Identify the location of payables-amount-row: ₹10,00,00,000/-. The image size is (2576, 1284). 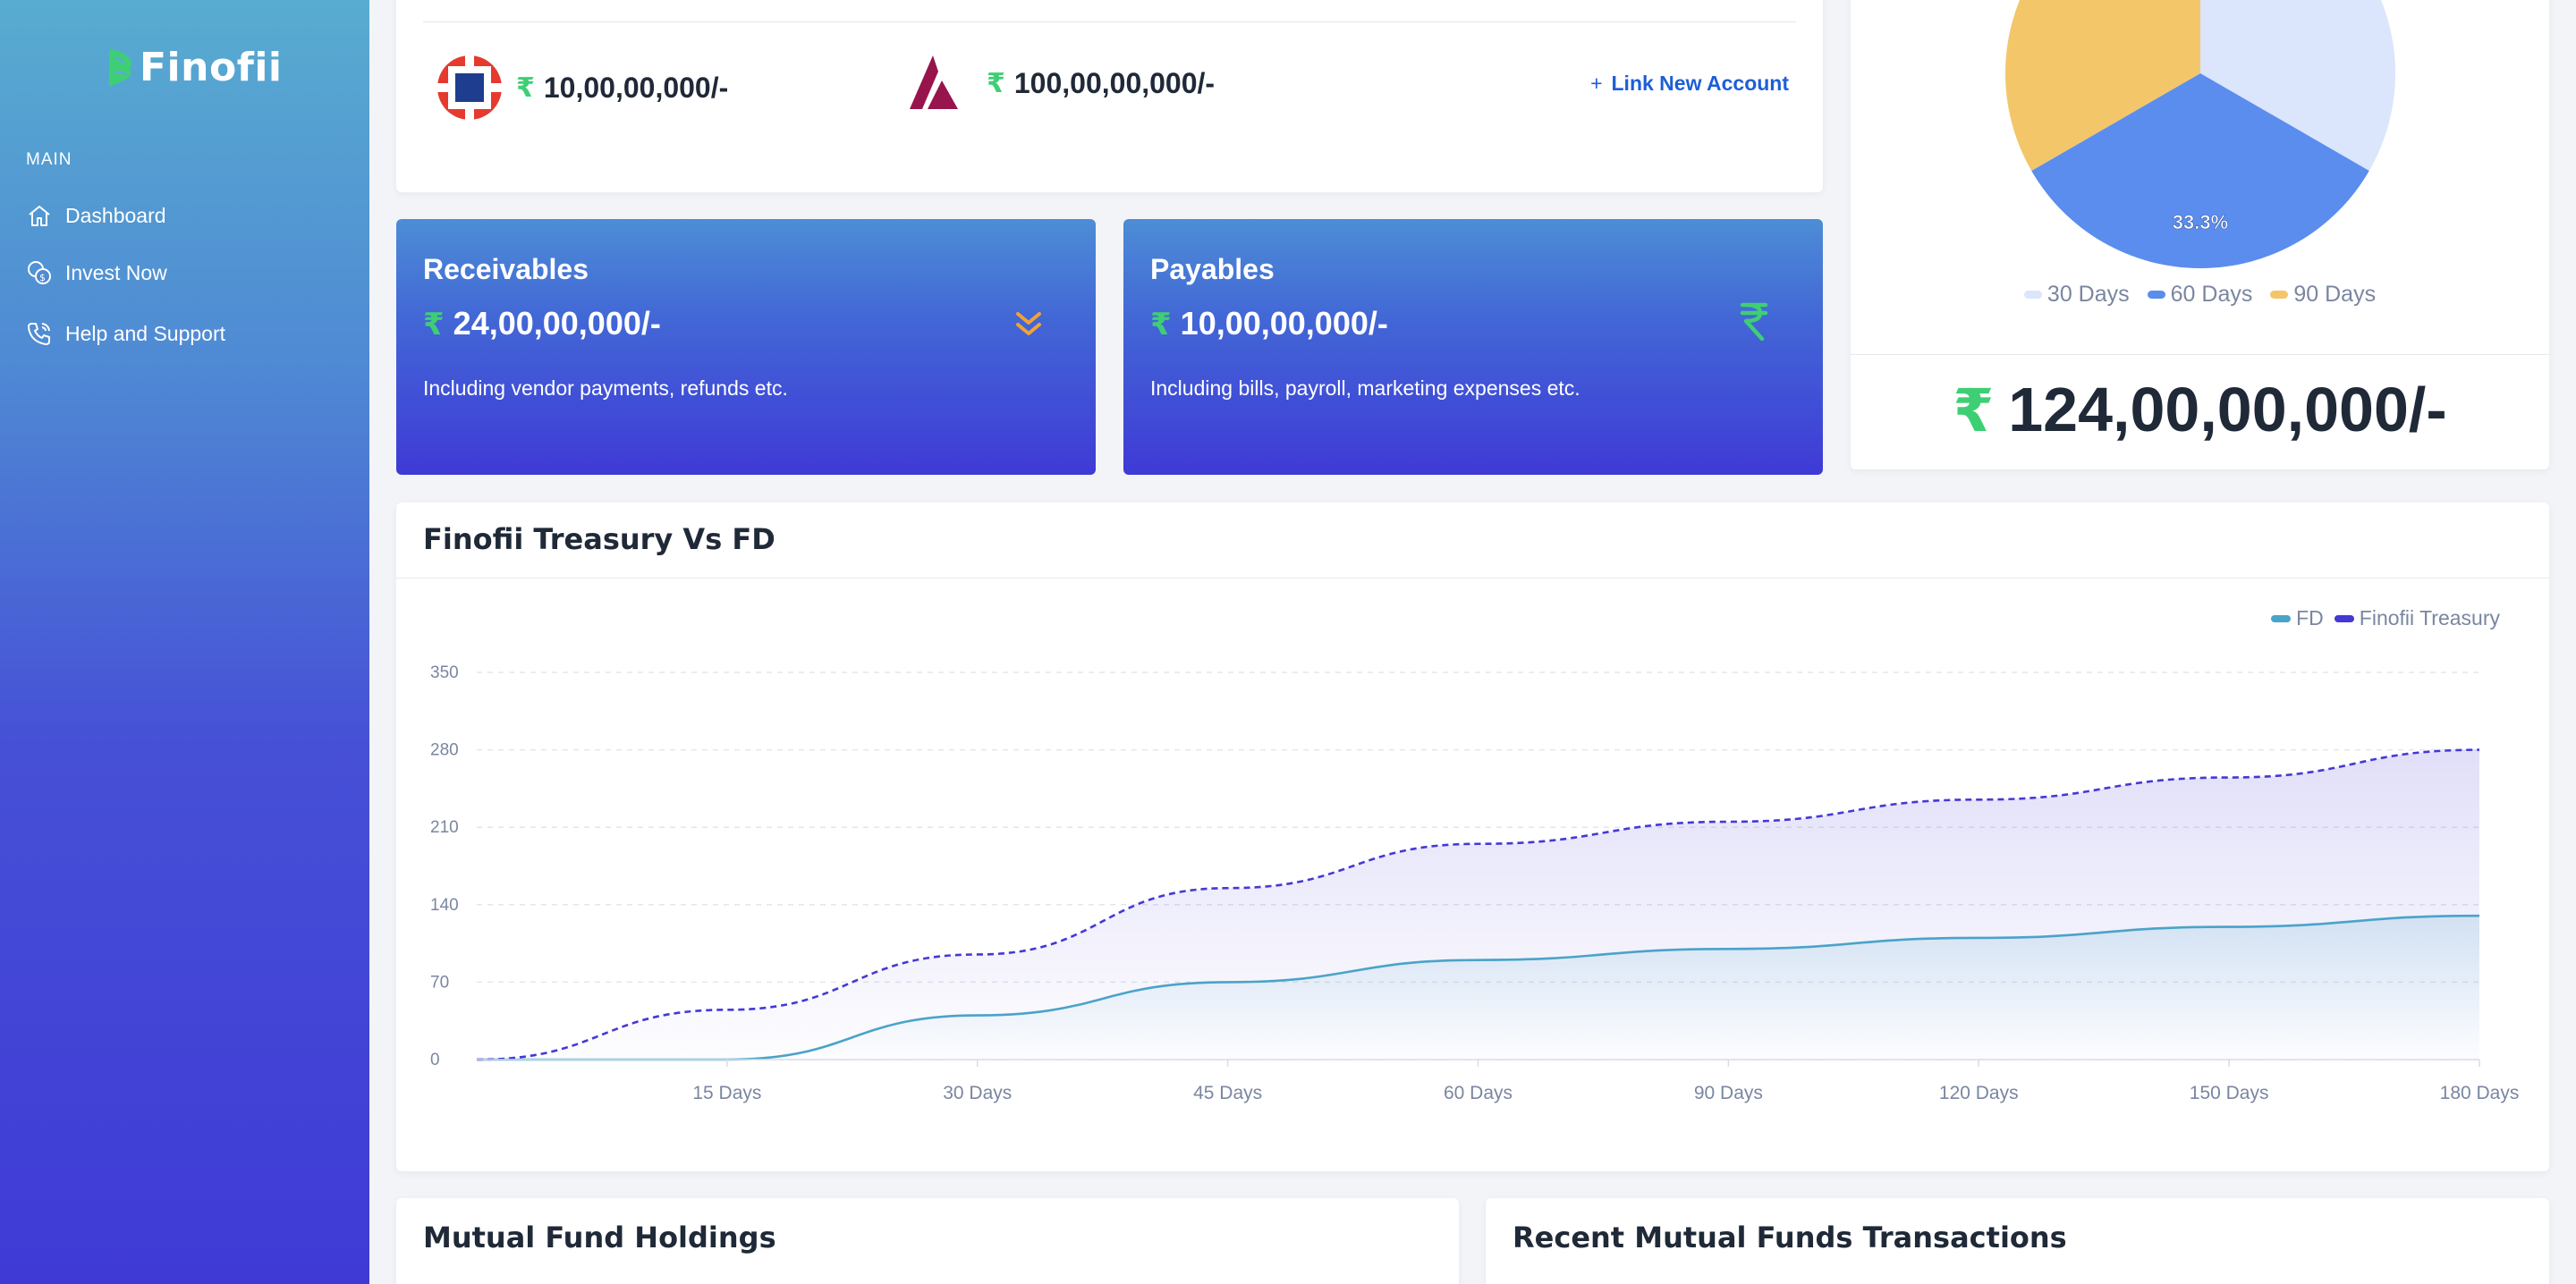
(1269, 323).